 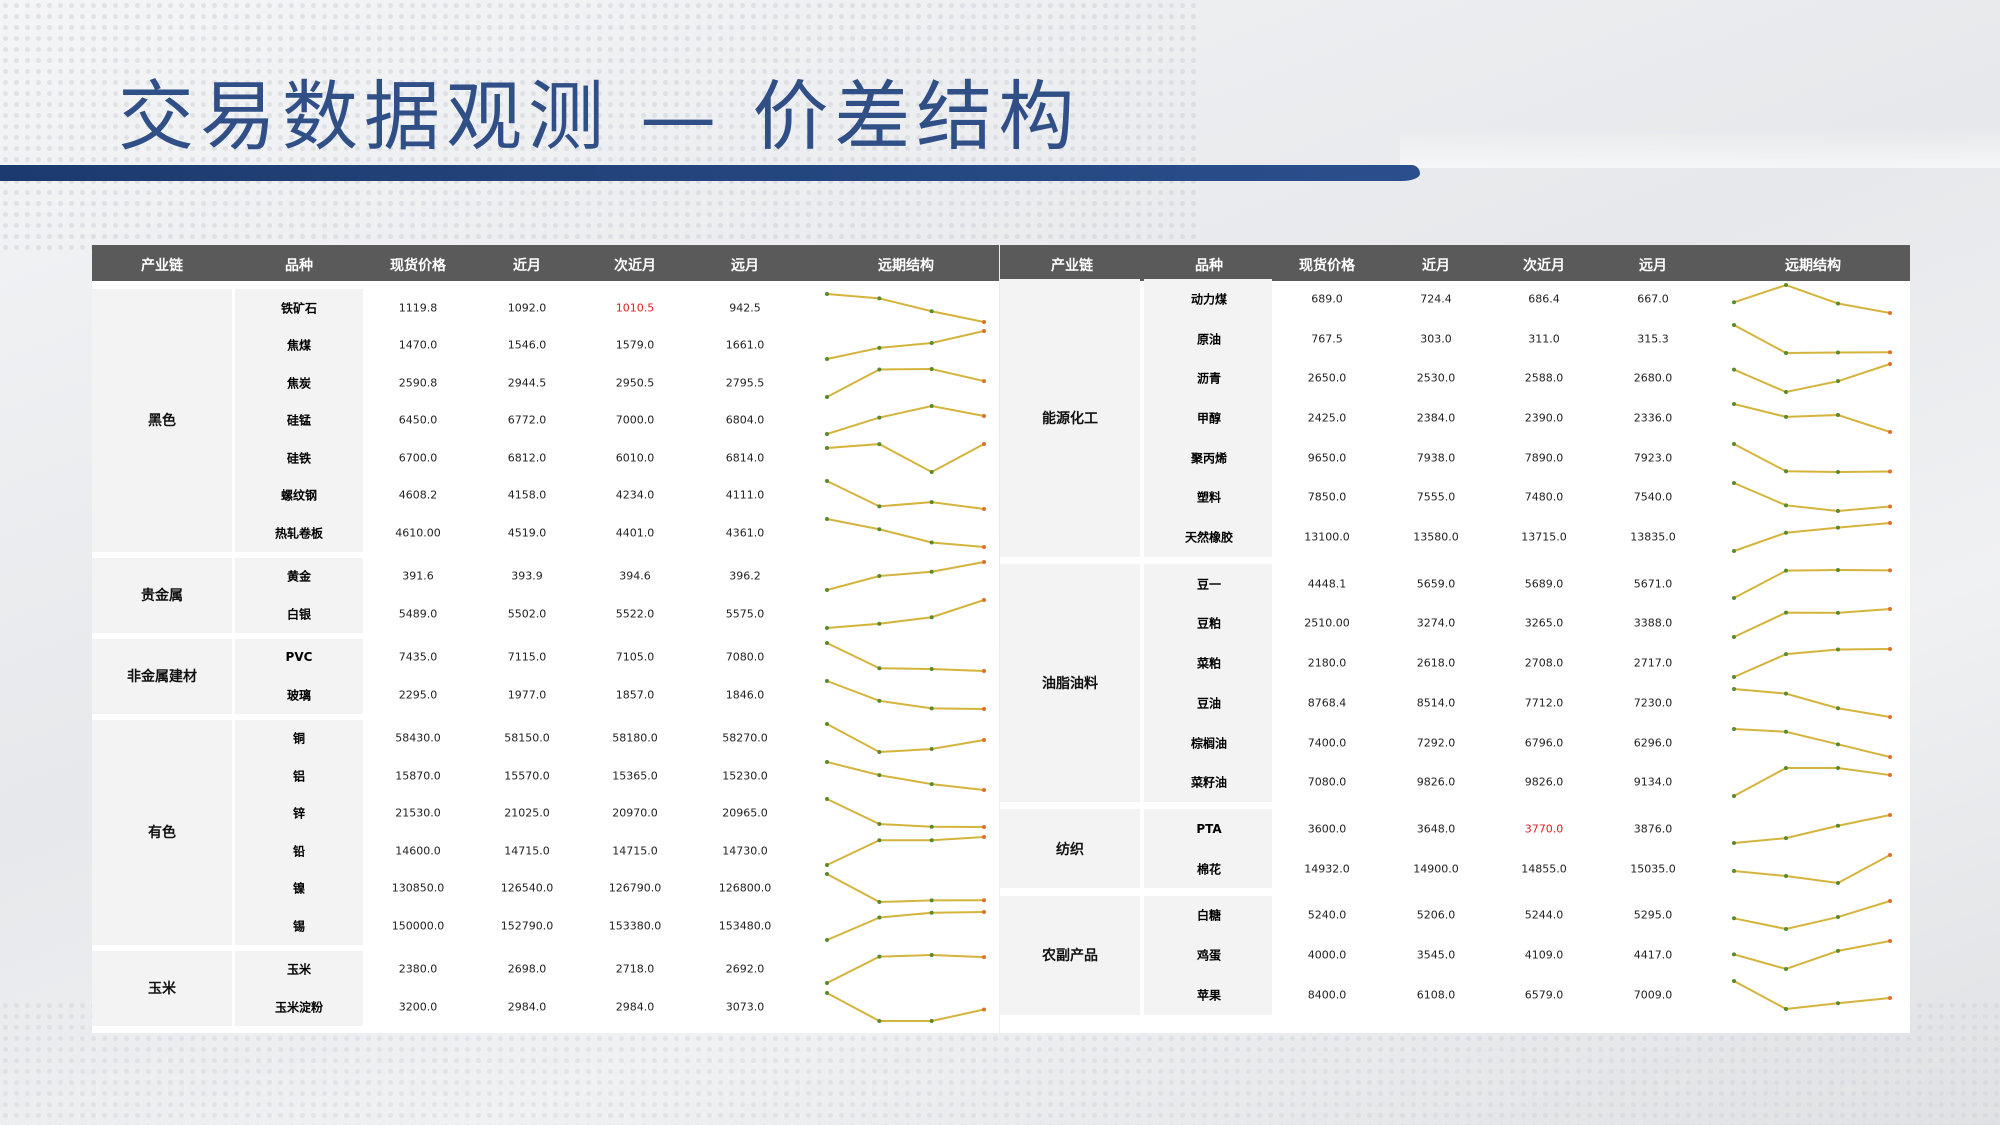 What do you see at coordinates (635, 614) in the screenshot?
I see `next-month: 5522.0` at bounding box center [635, 614].